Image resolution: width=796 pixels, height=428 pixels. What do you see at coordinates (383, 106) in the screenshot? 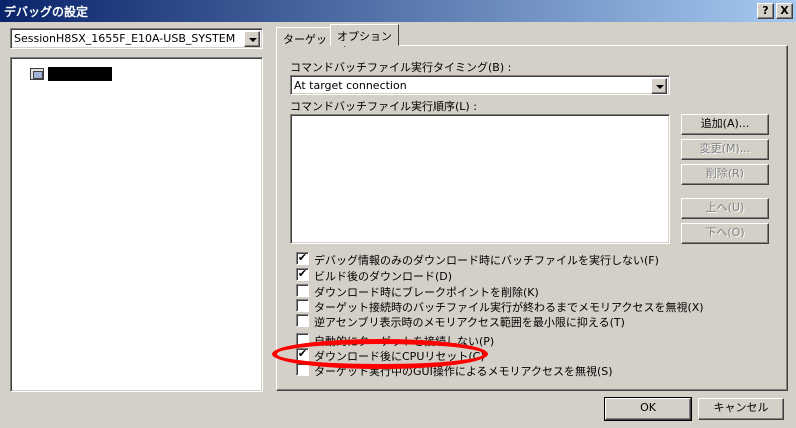
I see `order-label: コマンドバッチファイル実行順序(L) :` at bounding box center [383, 106].